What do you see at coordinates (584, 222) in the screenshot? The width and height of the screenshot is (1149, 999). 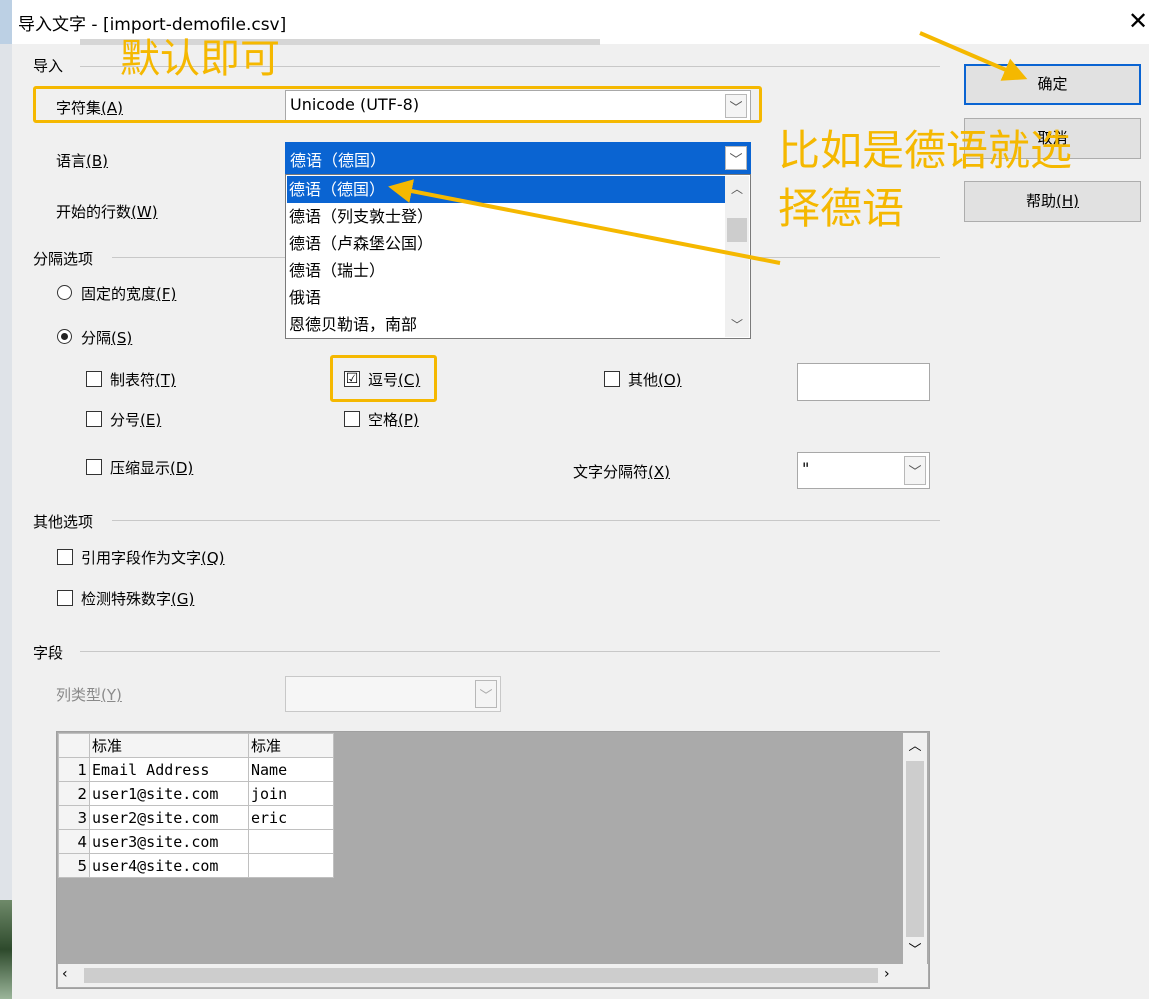 I see `arrow-to-german-option` at bounding box center [584, 222].